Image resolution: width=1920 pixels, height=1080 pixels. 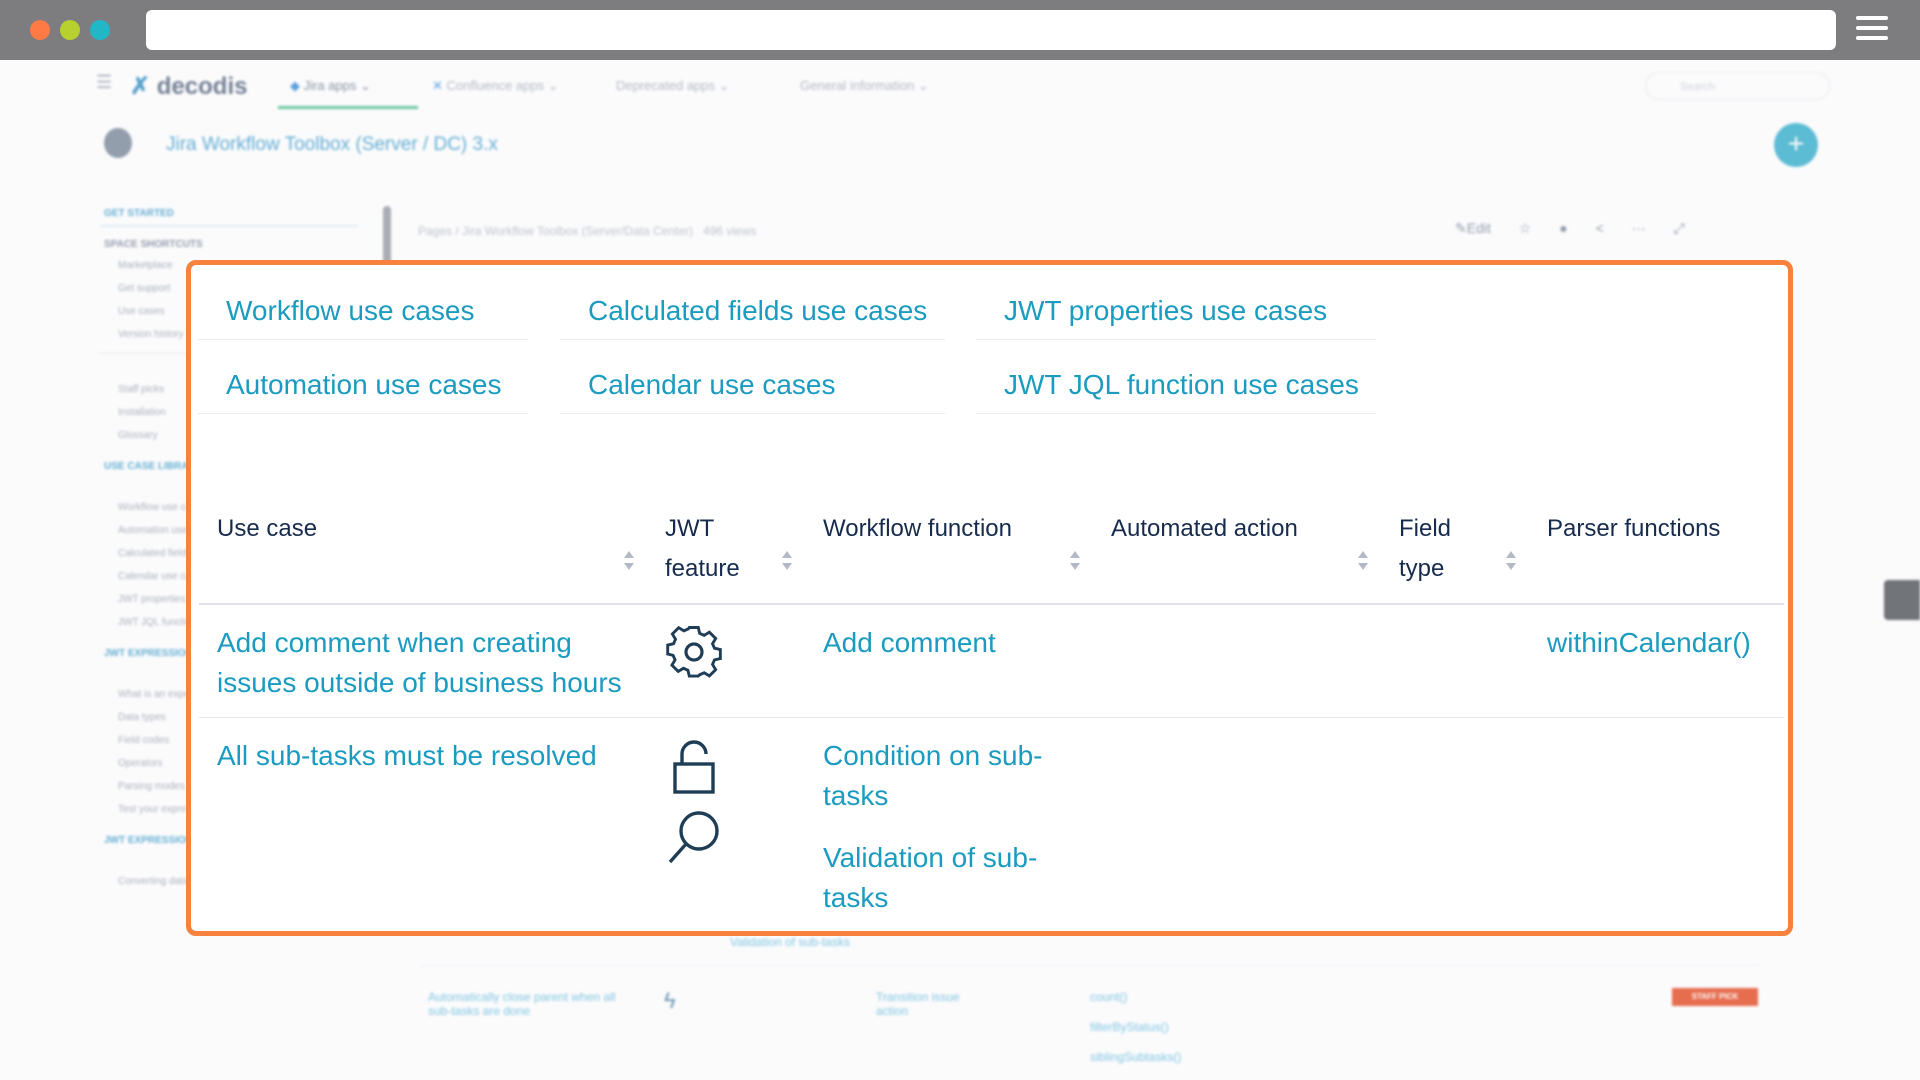 I want to click on side-tab-handle, so click(x=1902, y=600).